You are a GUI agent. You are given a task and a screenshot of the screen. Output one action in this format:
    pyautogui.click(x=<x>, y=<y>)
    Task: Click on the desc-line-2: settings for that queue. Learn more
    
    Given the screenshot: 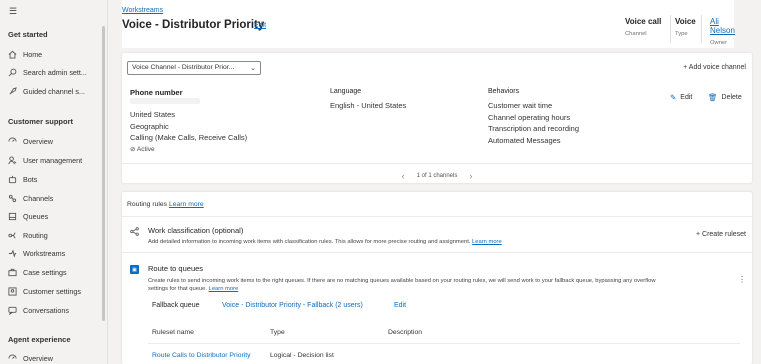 What is the action you would take?
    pyautogui.click(x=433, y=289)
    